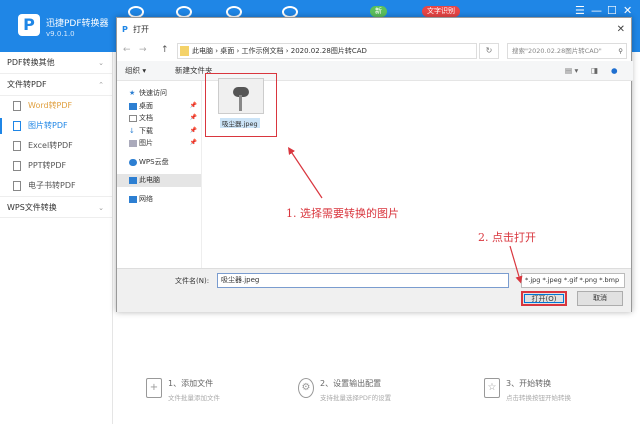 This screenshot has height=424, width=640. I want to click on arrow-to-filter, so click(516, 264).